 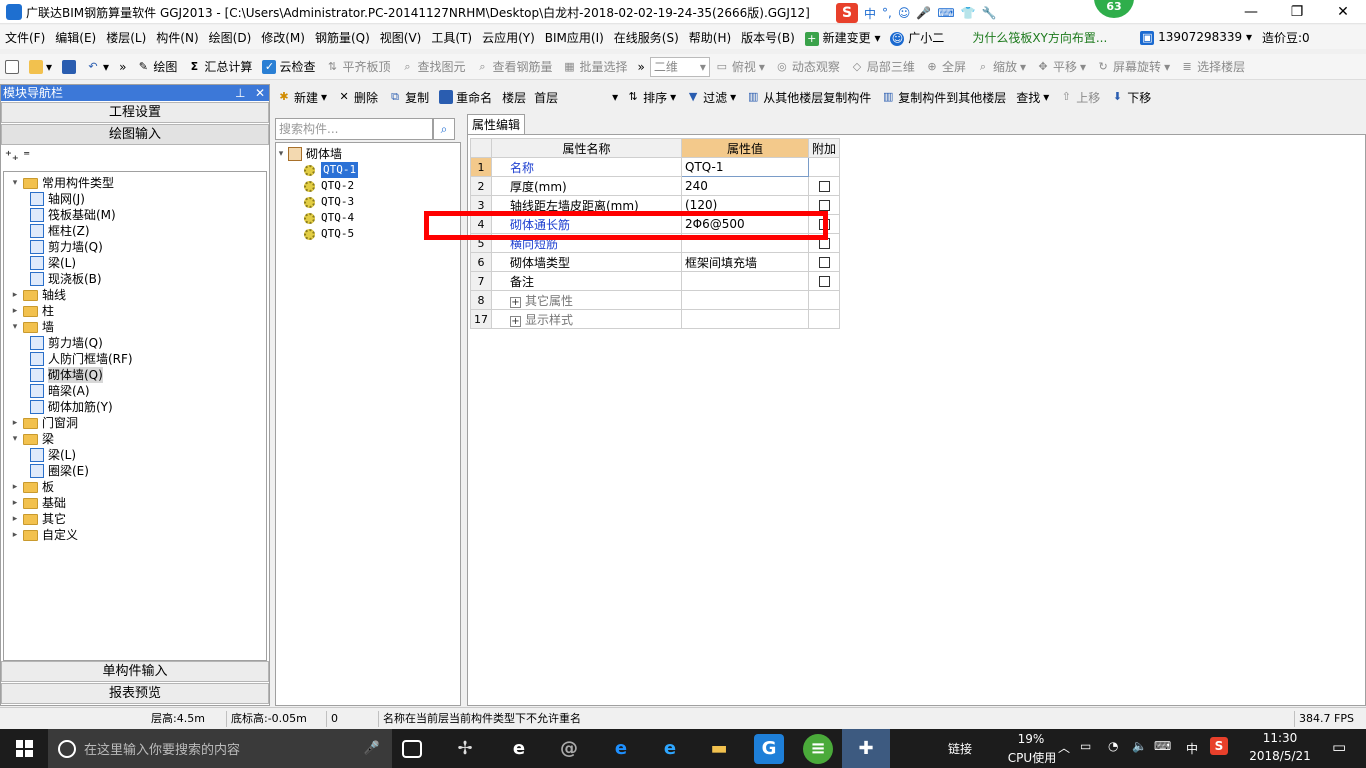 I want to click on sogou-ime-icon: S, so click(x=847, y=13).